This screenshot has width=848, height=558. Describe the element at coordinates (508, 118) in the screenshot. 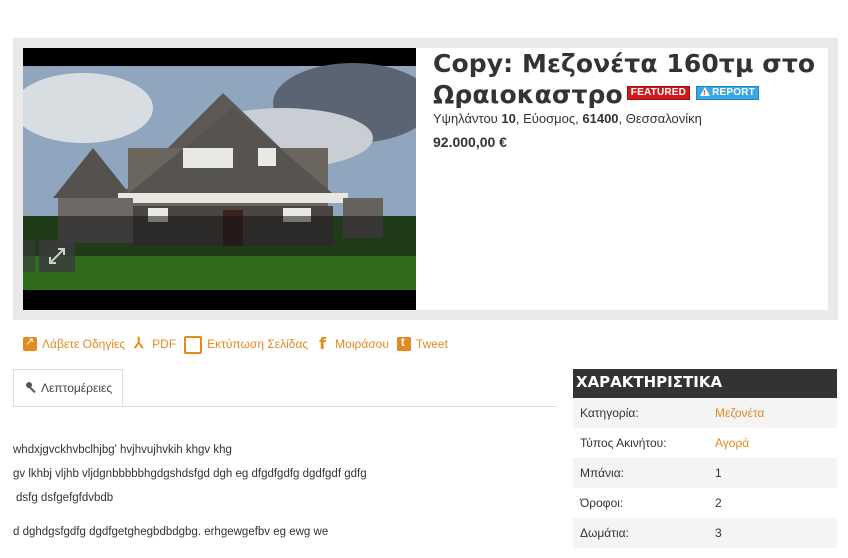

I see `address-number: 10` at that location.